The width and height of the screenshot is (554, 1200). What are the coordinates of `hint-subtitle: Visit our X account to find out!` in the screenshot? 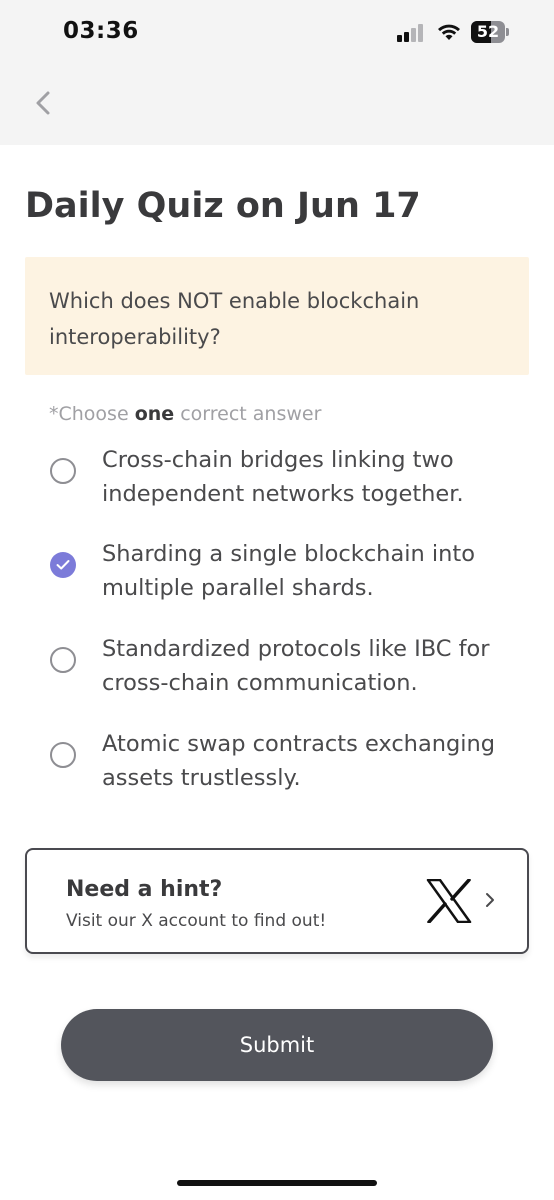 It's located at (196, 921).